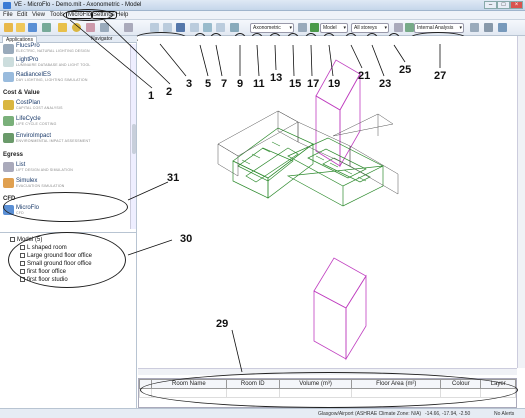 Image resolution: width=525 pixels, height=418 pixels. Describe the element at coordinates (240, 84) in the screenshot. I see `callout-number: 9` at that location.